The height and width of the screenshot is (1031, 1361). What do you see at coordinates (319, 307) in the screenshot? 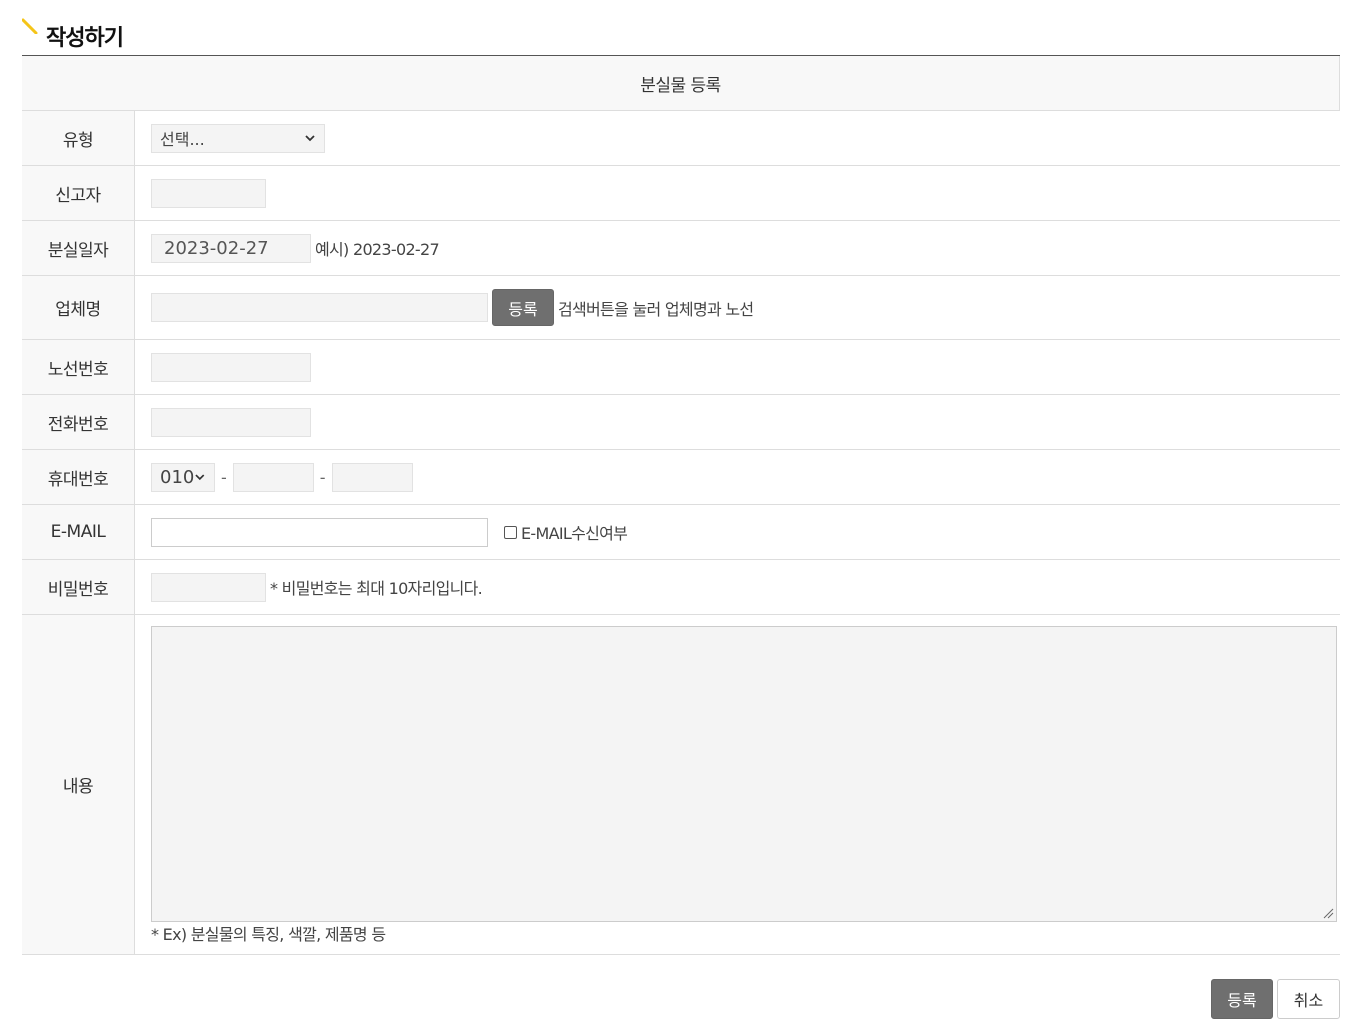
I see `company-input` at bounding box center [319, 307].